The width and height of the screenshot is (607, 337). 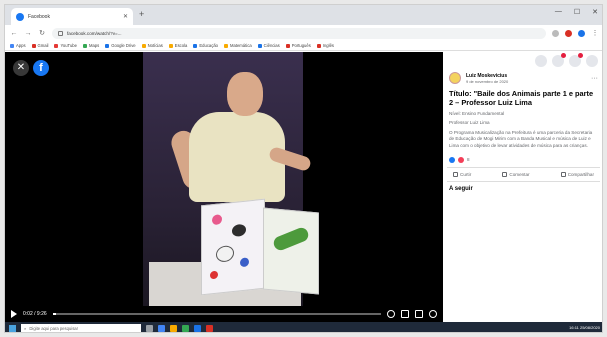 I want to click on bookmark-item: YouTube, so click(x=65, y=45).